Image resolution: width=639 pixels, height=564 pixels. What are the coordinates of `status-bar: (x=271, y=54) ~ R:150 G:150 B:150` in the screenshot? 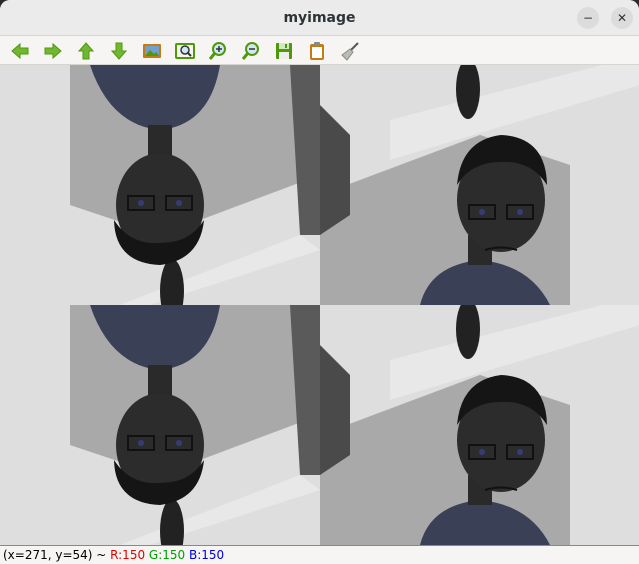 It's located at (319, 555).